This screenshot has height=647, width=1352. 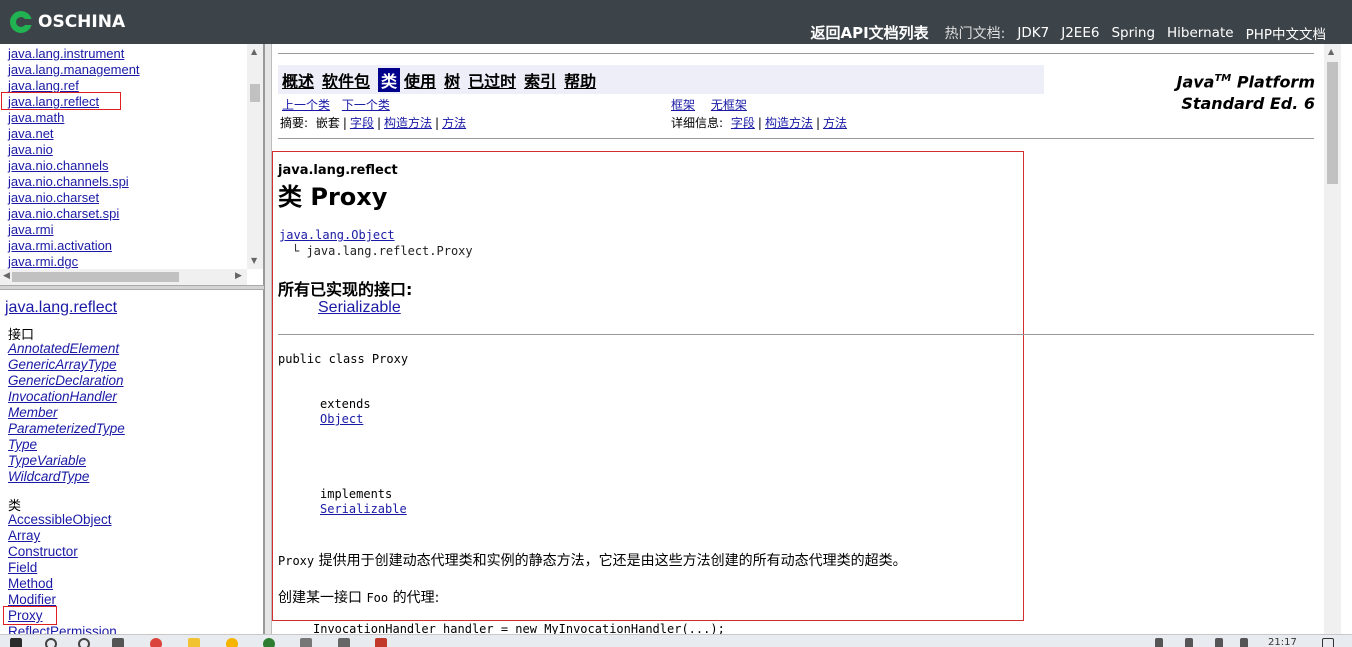 I want to click on class-link: AccessibleObject, so click(x=62, y=520).